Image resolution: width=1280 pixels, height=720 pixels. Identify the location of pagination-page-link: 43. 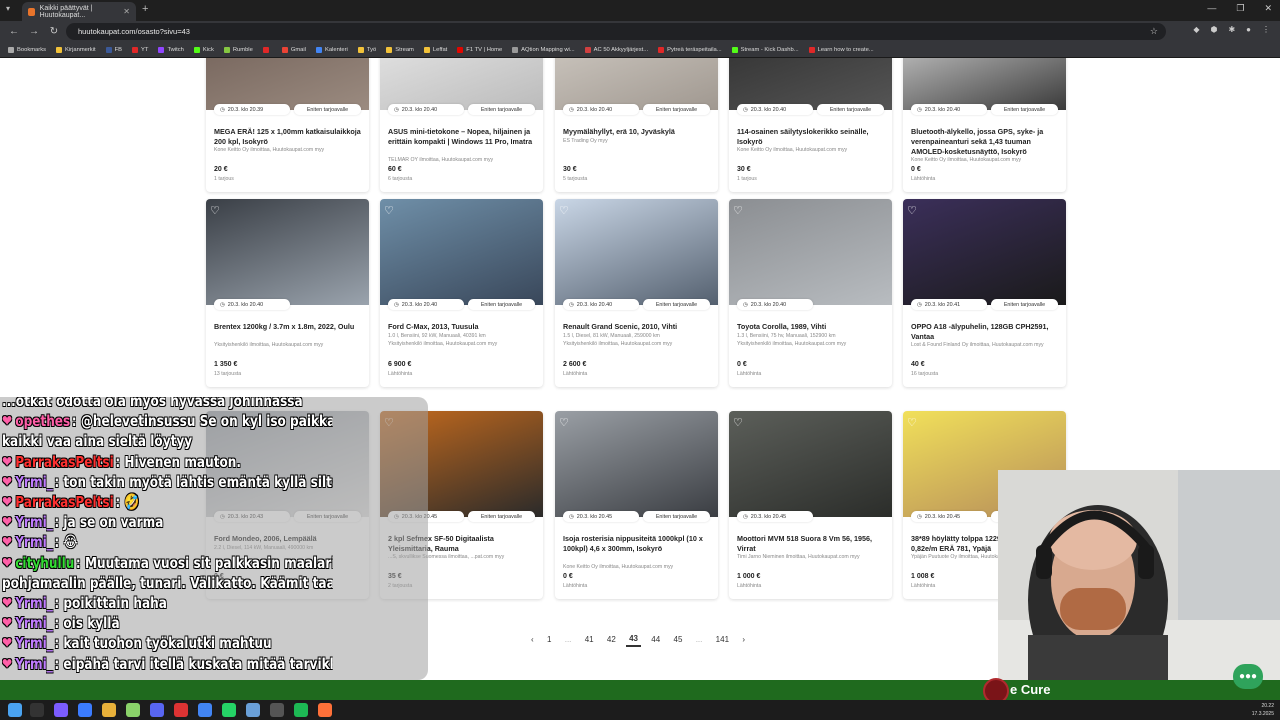
(633, 639).